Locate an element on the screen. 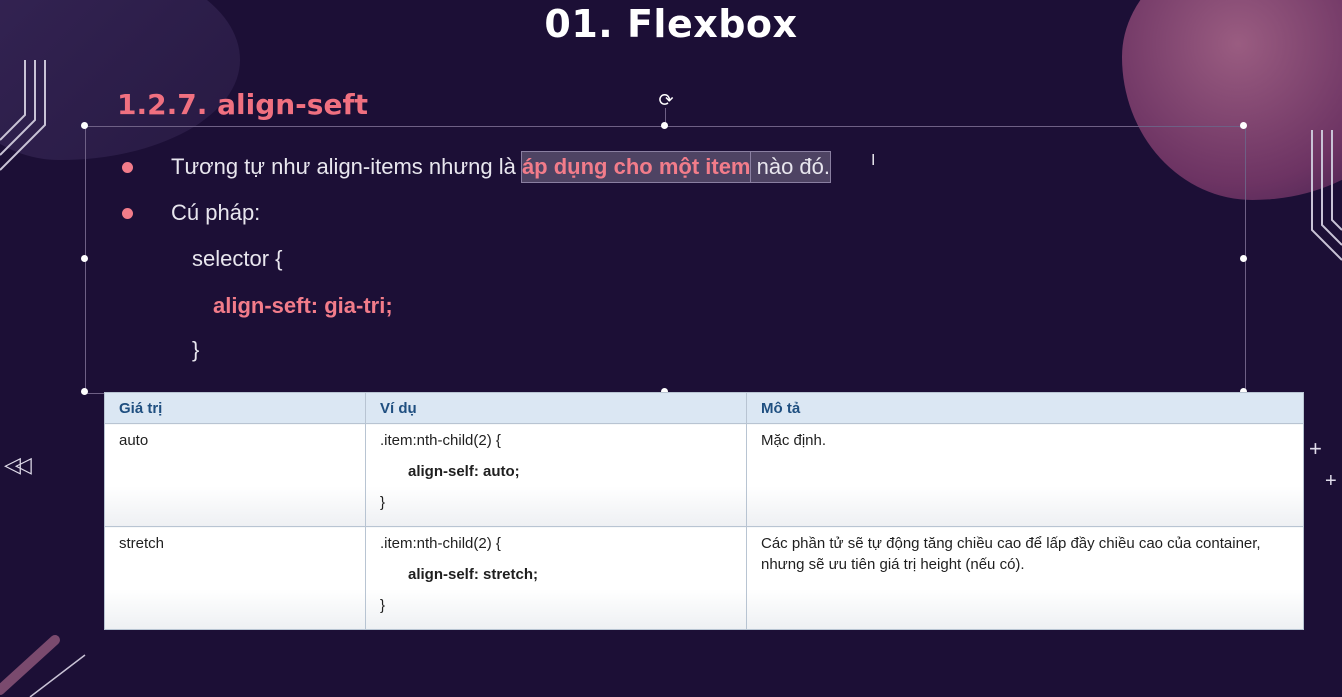 The height and width of the screenshot is (697, 1342). decor-lines-right is located at coordinates (1326, 195).